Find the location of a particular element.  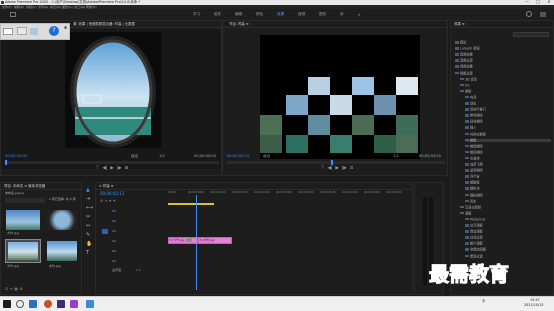

step-back-icon: ◀| is located at coordinates (104, 168).